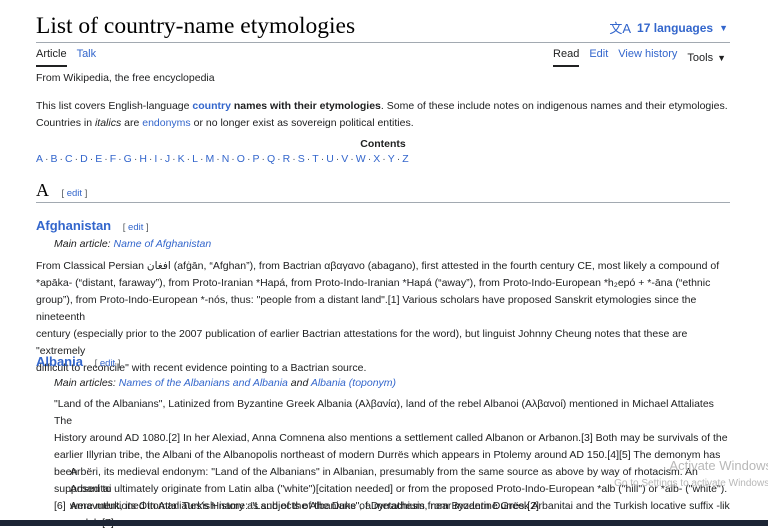  I want to click on edit-albania: [ edit ], so click(107, 363).